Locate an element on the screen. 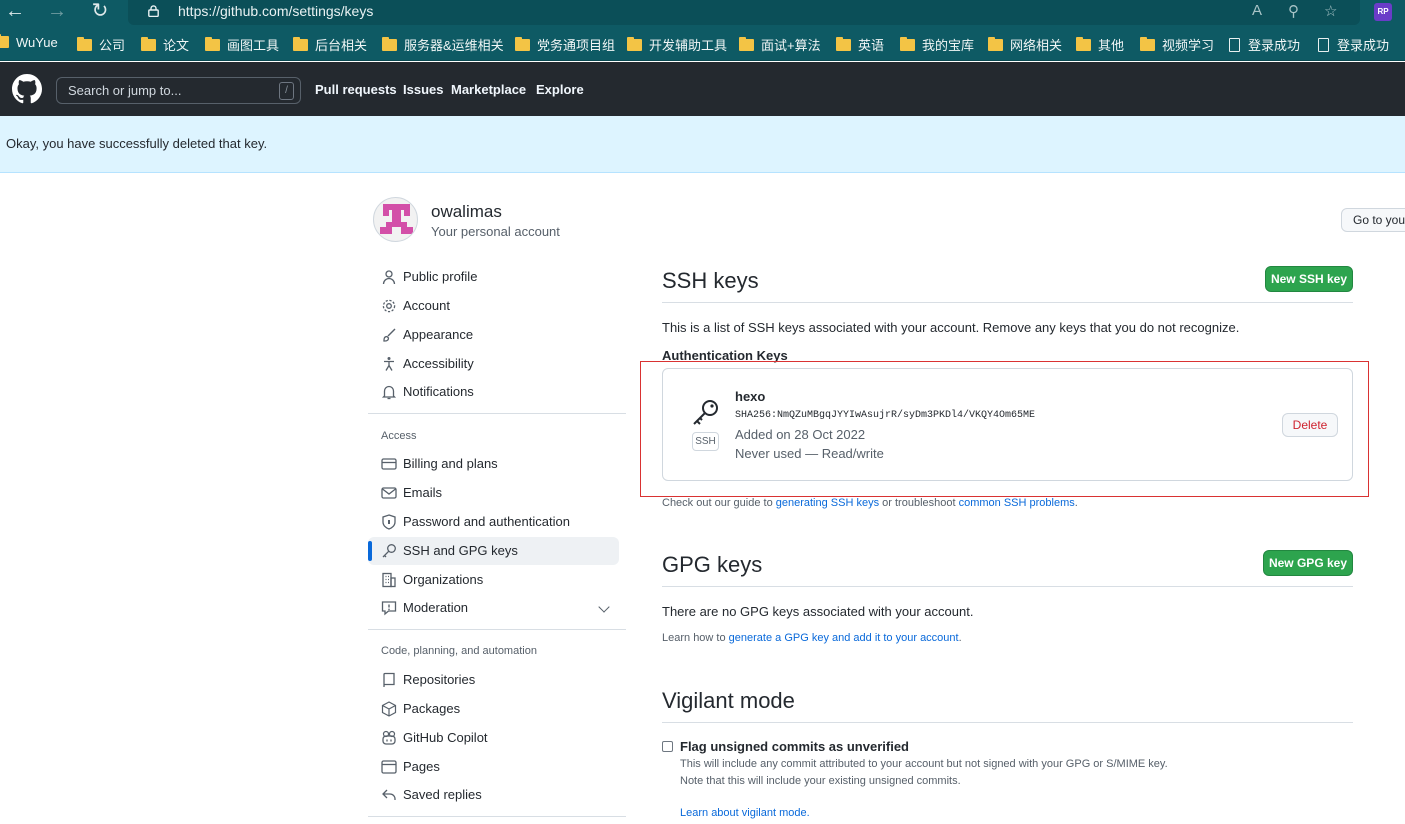  bookmark-item: 面试+算法 is located at coordinates (780, 44).